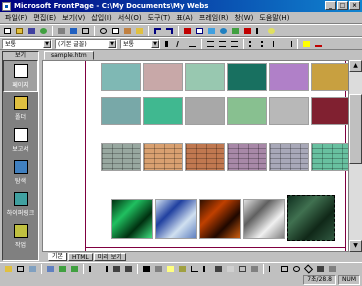 This screenshot has height=286, width=362. What do you see at coordinates (264, 44) in the screenshot?
I see `bullets-icon` at bounding box center [264, 44].